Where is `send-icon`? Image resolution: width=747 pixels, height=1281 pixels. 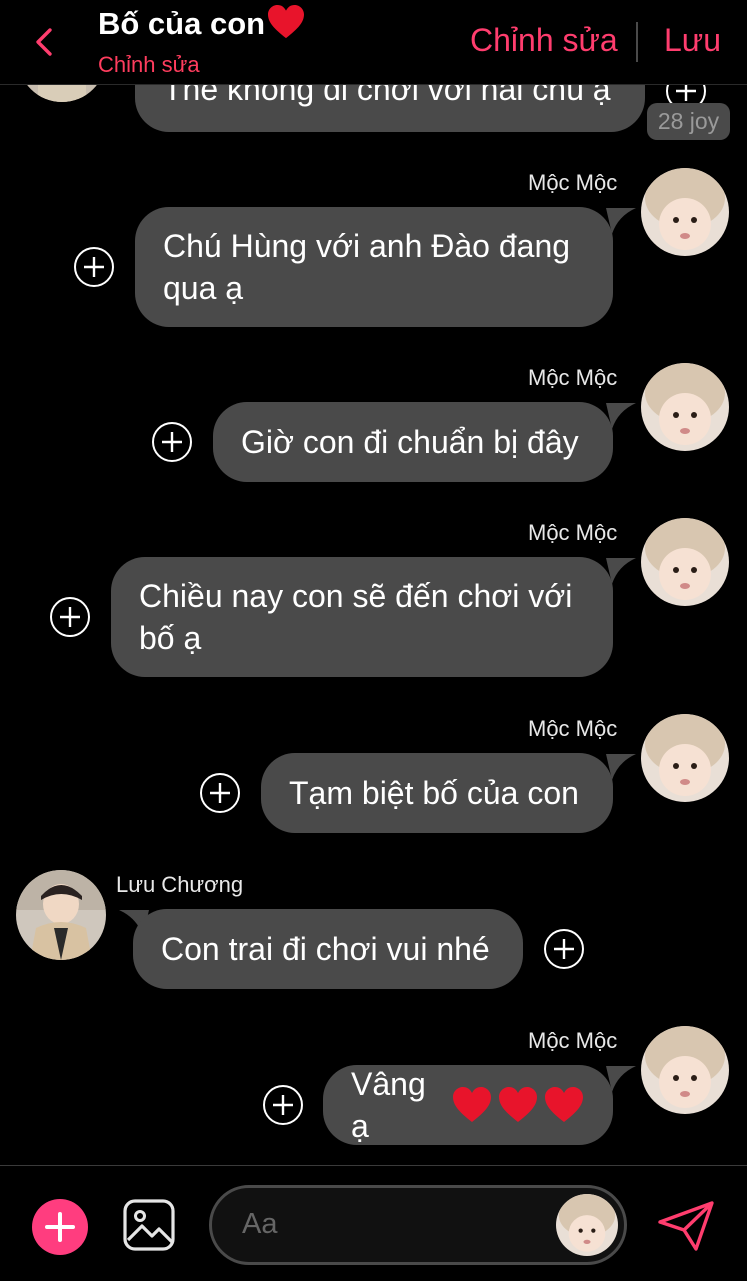 send-icon is located at coordinates (686, 1226).